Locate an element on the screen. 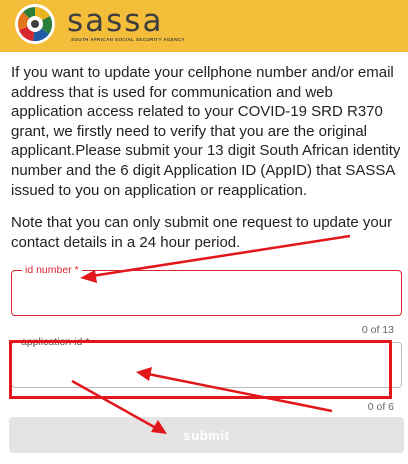  application-id-input is located at coordinates (206, 367).